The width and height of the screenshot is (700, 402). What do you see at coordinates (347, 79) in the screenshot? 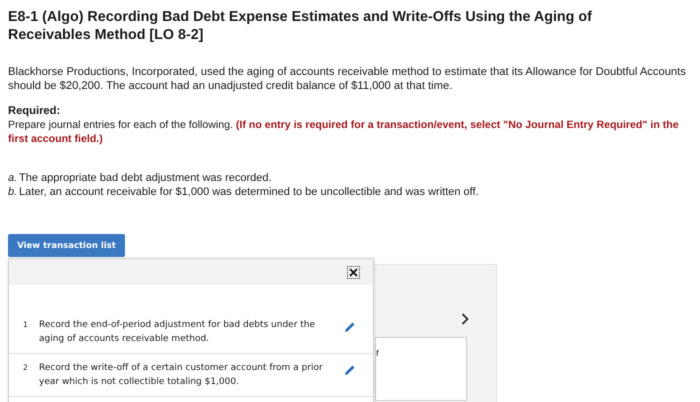
I see `problem-text: Blackhorse Productions, Incorporated, used the aging of accounts receivable method to estimate that its Allowance for Doubtful Accounts should be $20,200. The account had an unadjusted credit balance of $11,000 at that time.` at bounding box center [347, 79].